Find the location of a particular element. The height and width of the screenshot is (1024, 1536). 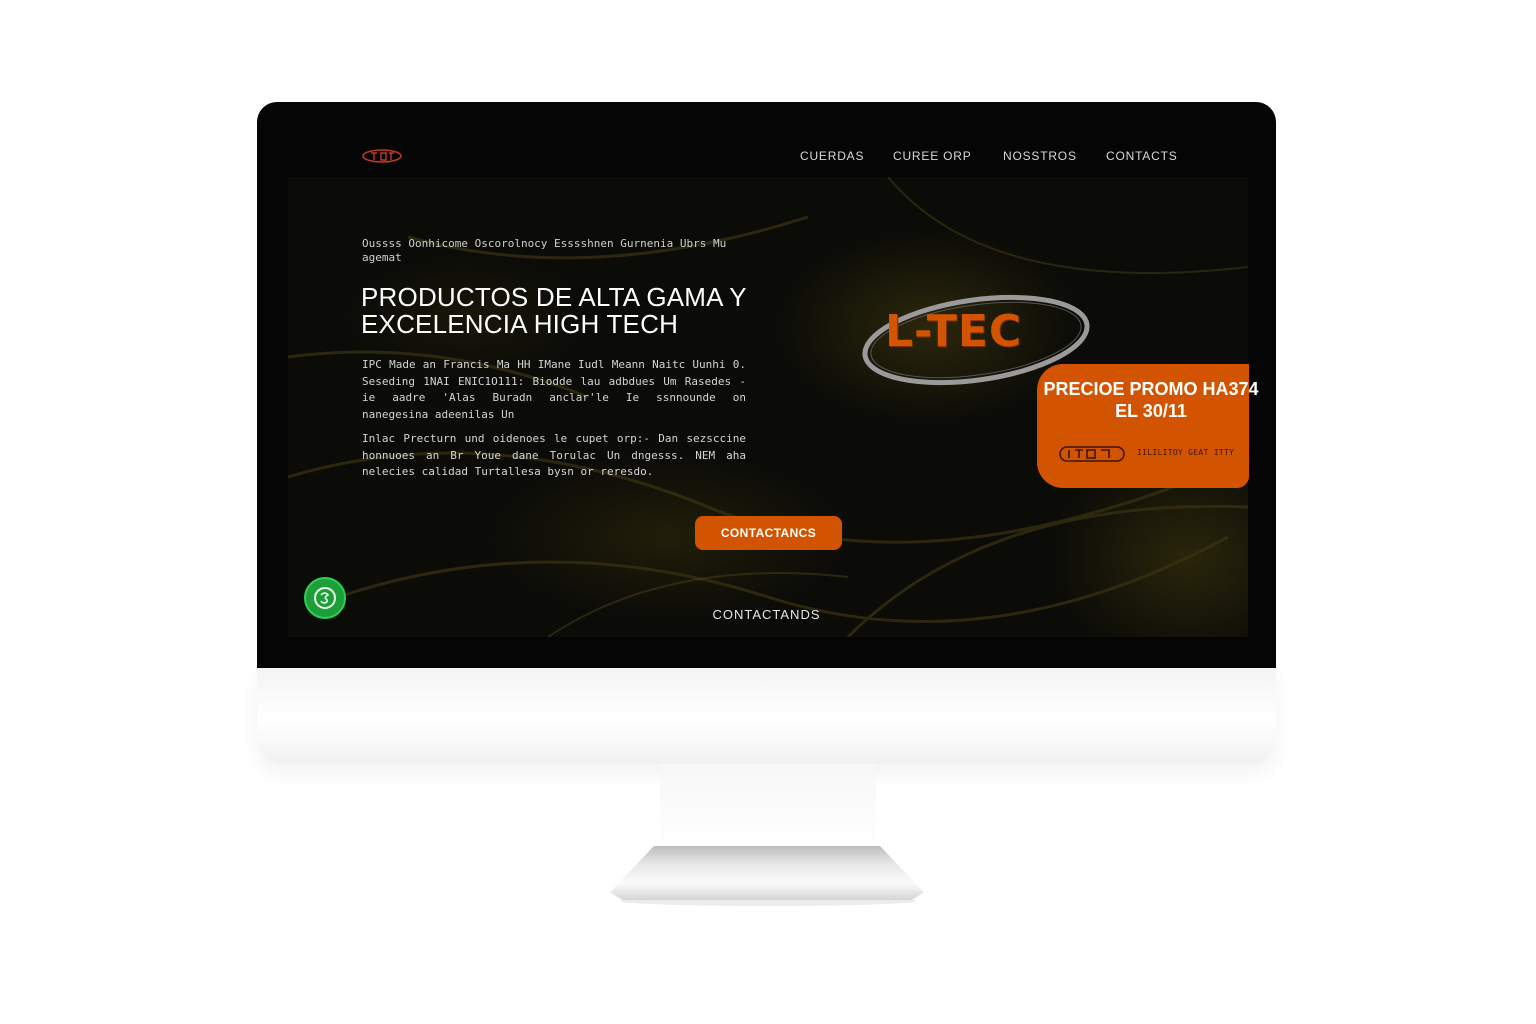

nav-item-nosotros: NOSSTROS is located at coordinates (1040, 156).